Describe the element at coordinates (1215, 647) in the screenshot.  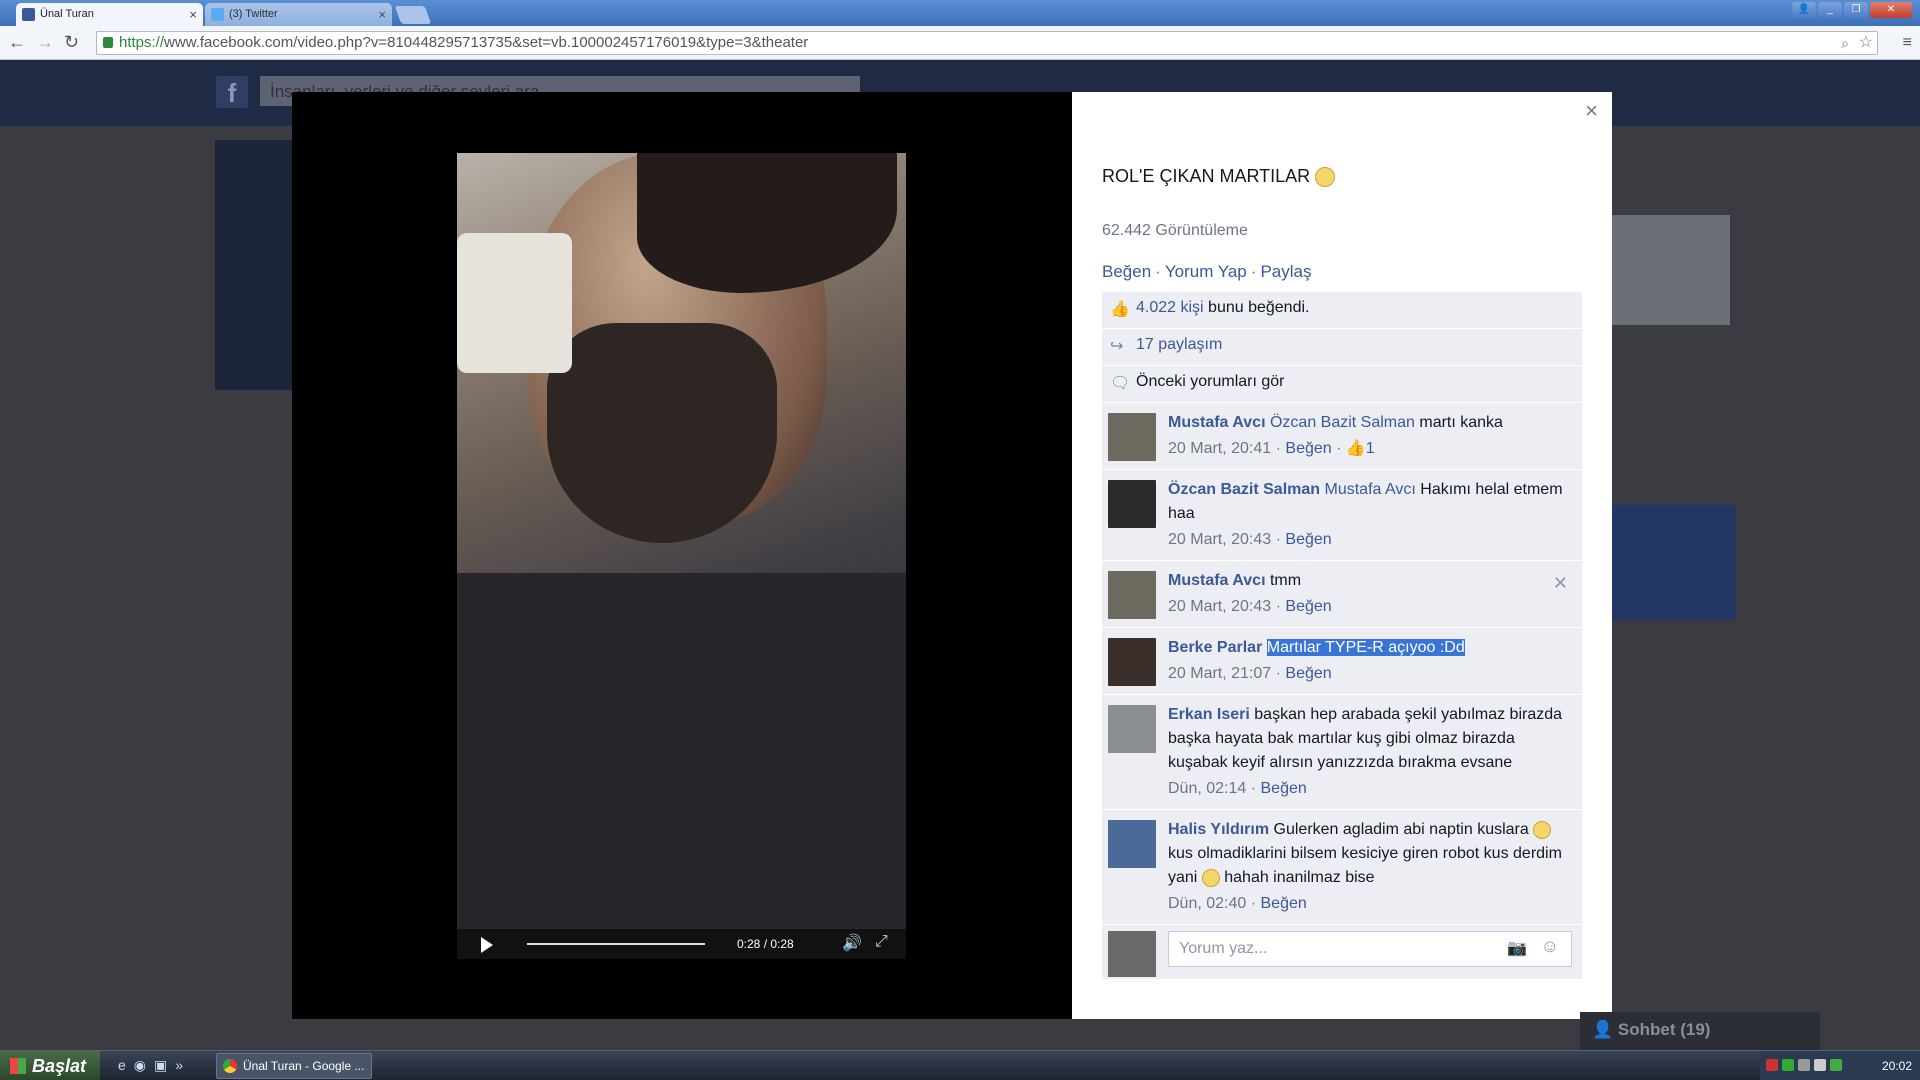
I see `comment-author: Berke Parlar` at that location.